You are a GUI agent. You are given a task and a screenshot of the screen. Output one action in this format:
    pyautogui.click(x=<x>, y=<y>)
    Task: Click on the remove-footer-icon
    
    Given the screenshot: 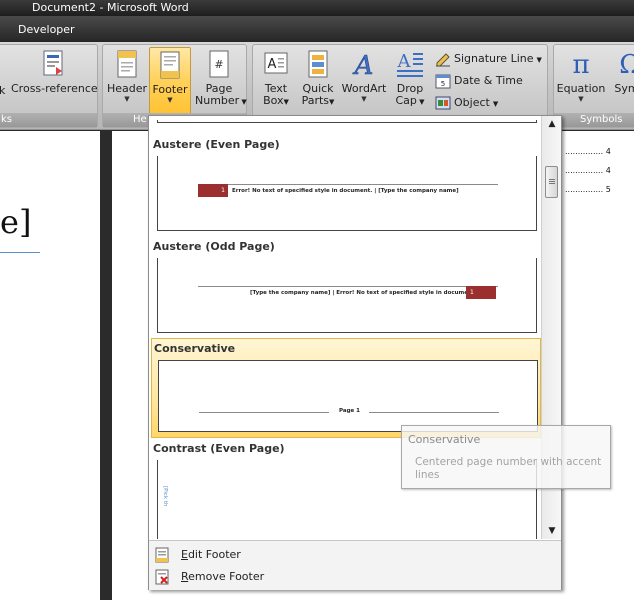 What is the action you would take?
    pyautogui.click(x=162, y=577)
    